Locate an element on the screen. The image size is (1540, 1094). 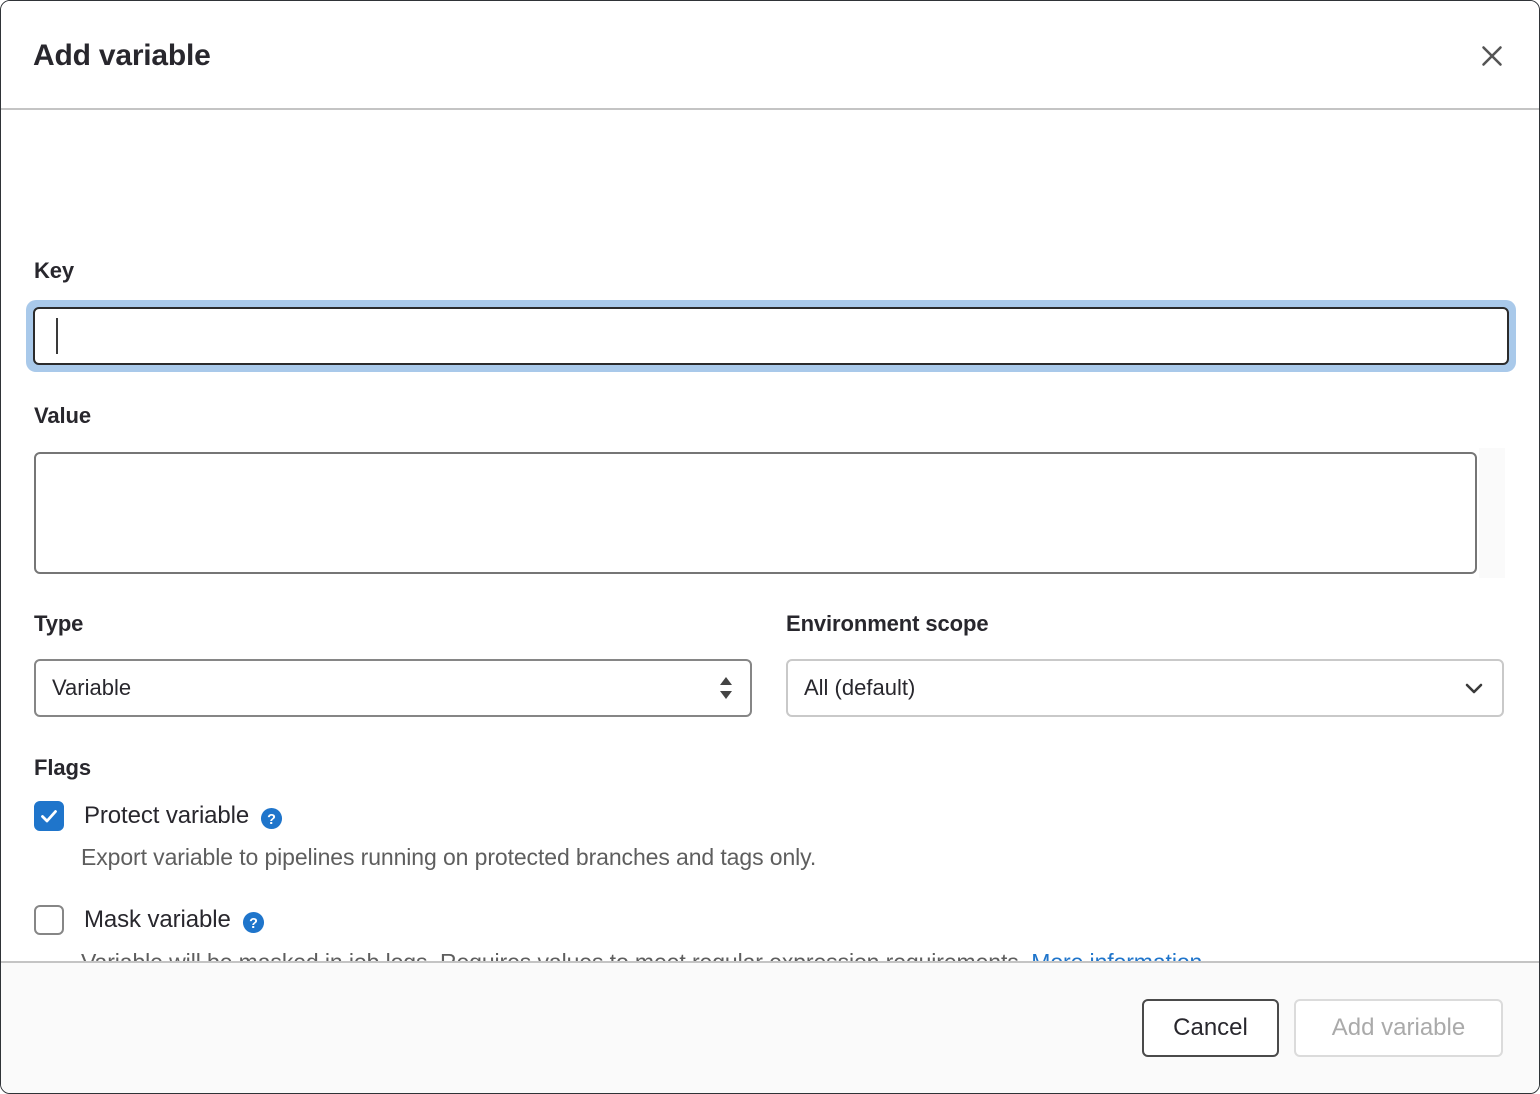
environment-scope-value: All (default) is located at coordinates (860, 687).